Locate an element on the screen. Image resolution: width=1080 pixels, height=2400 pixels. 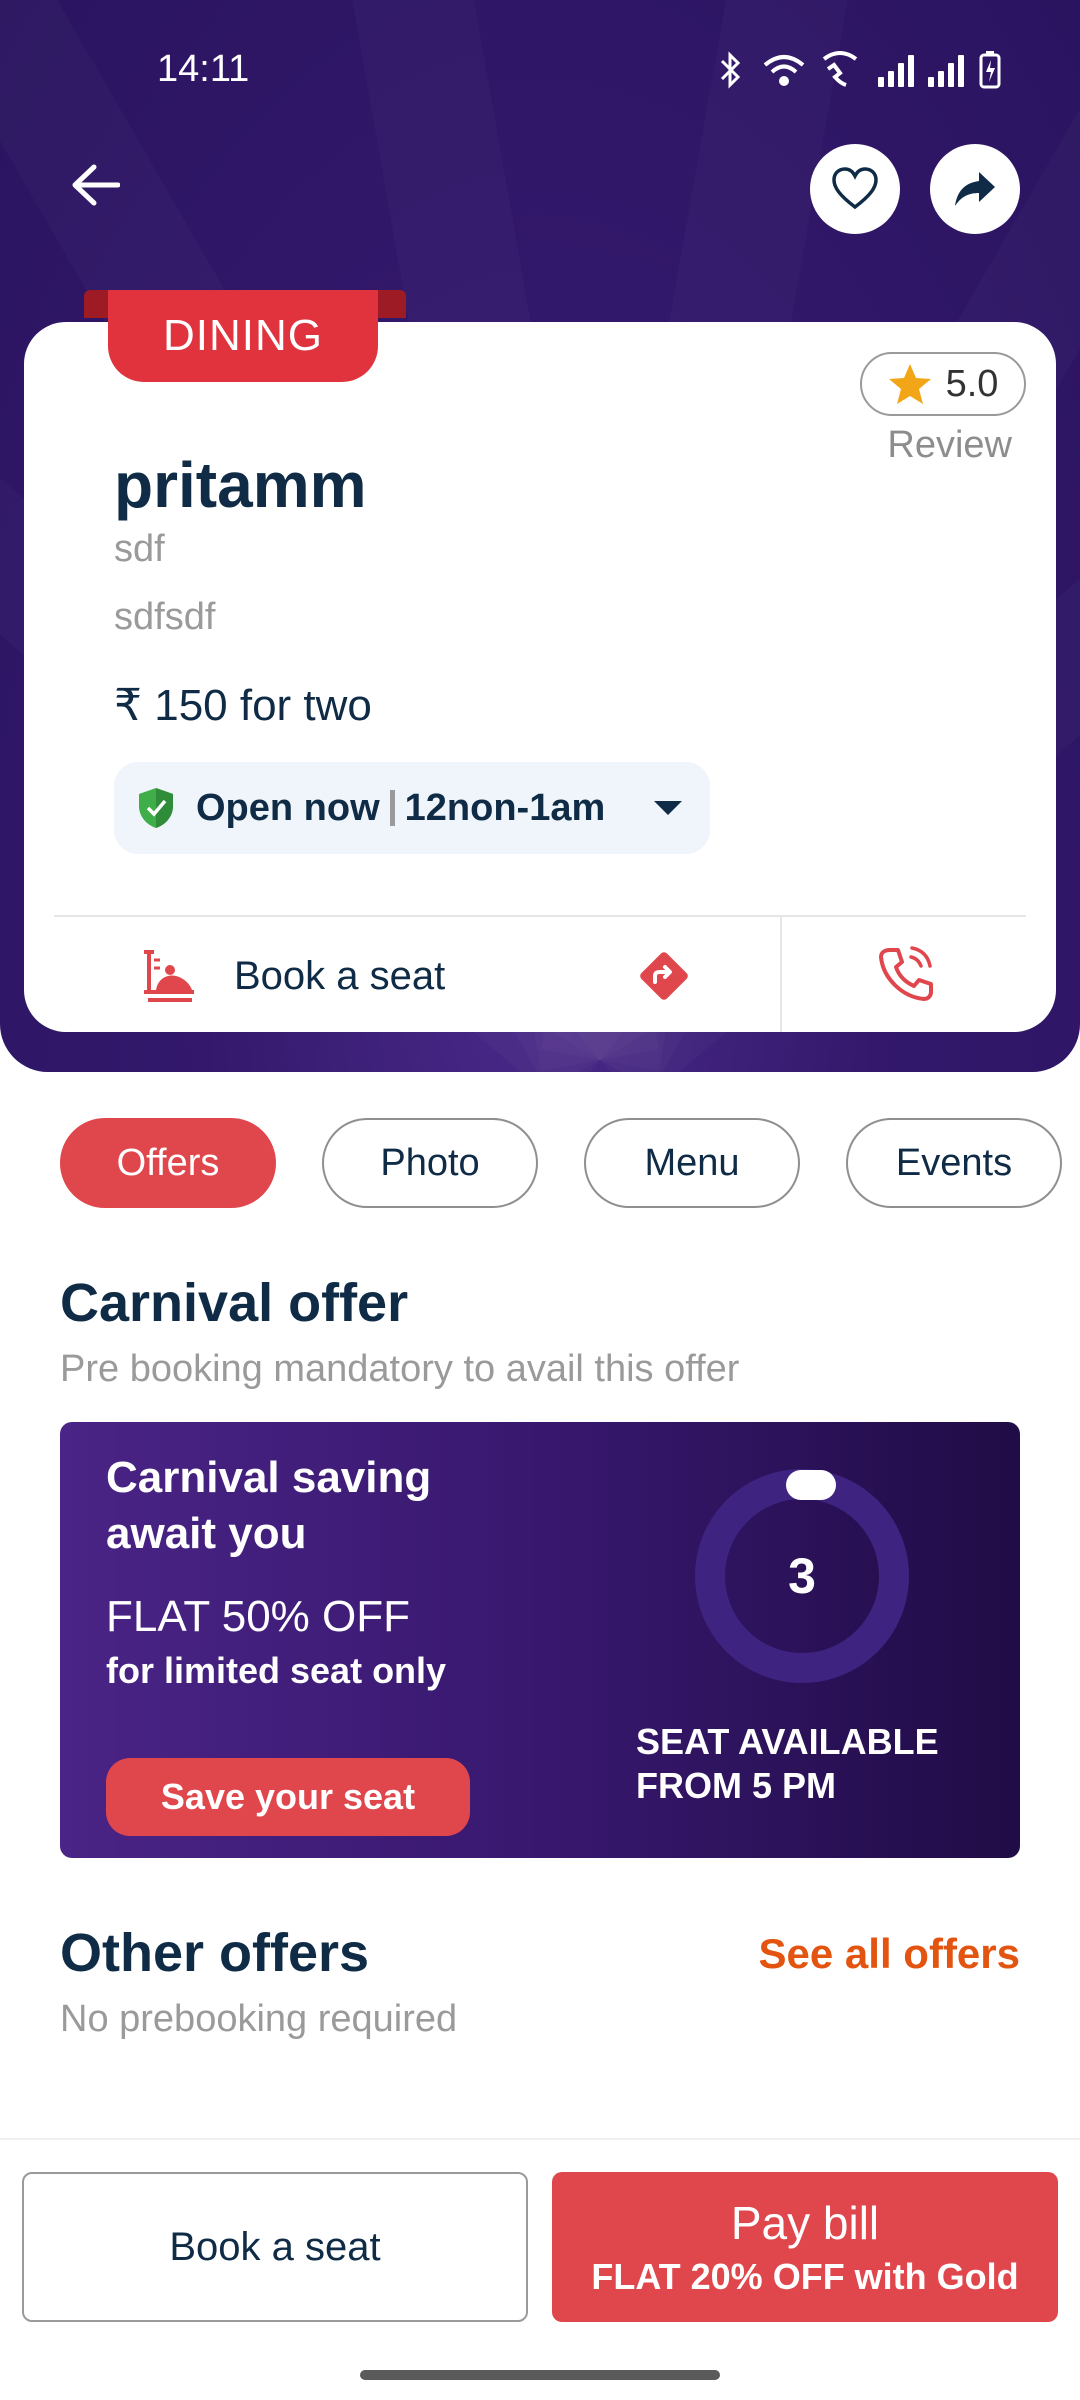
category-ribbon: DINING is located at coordinates (243, 336).